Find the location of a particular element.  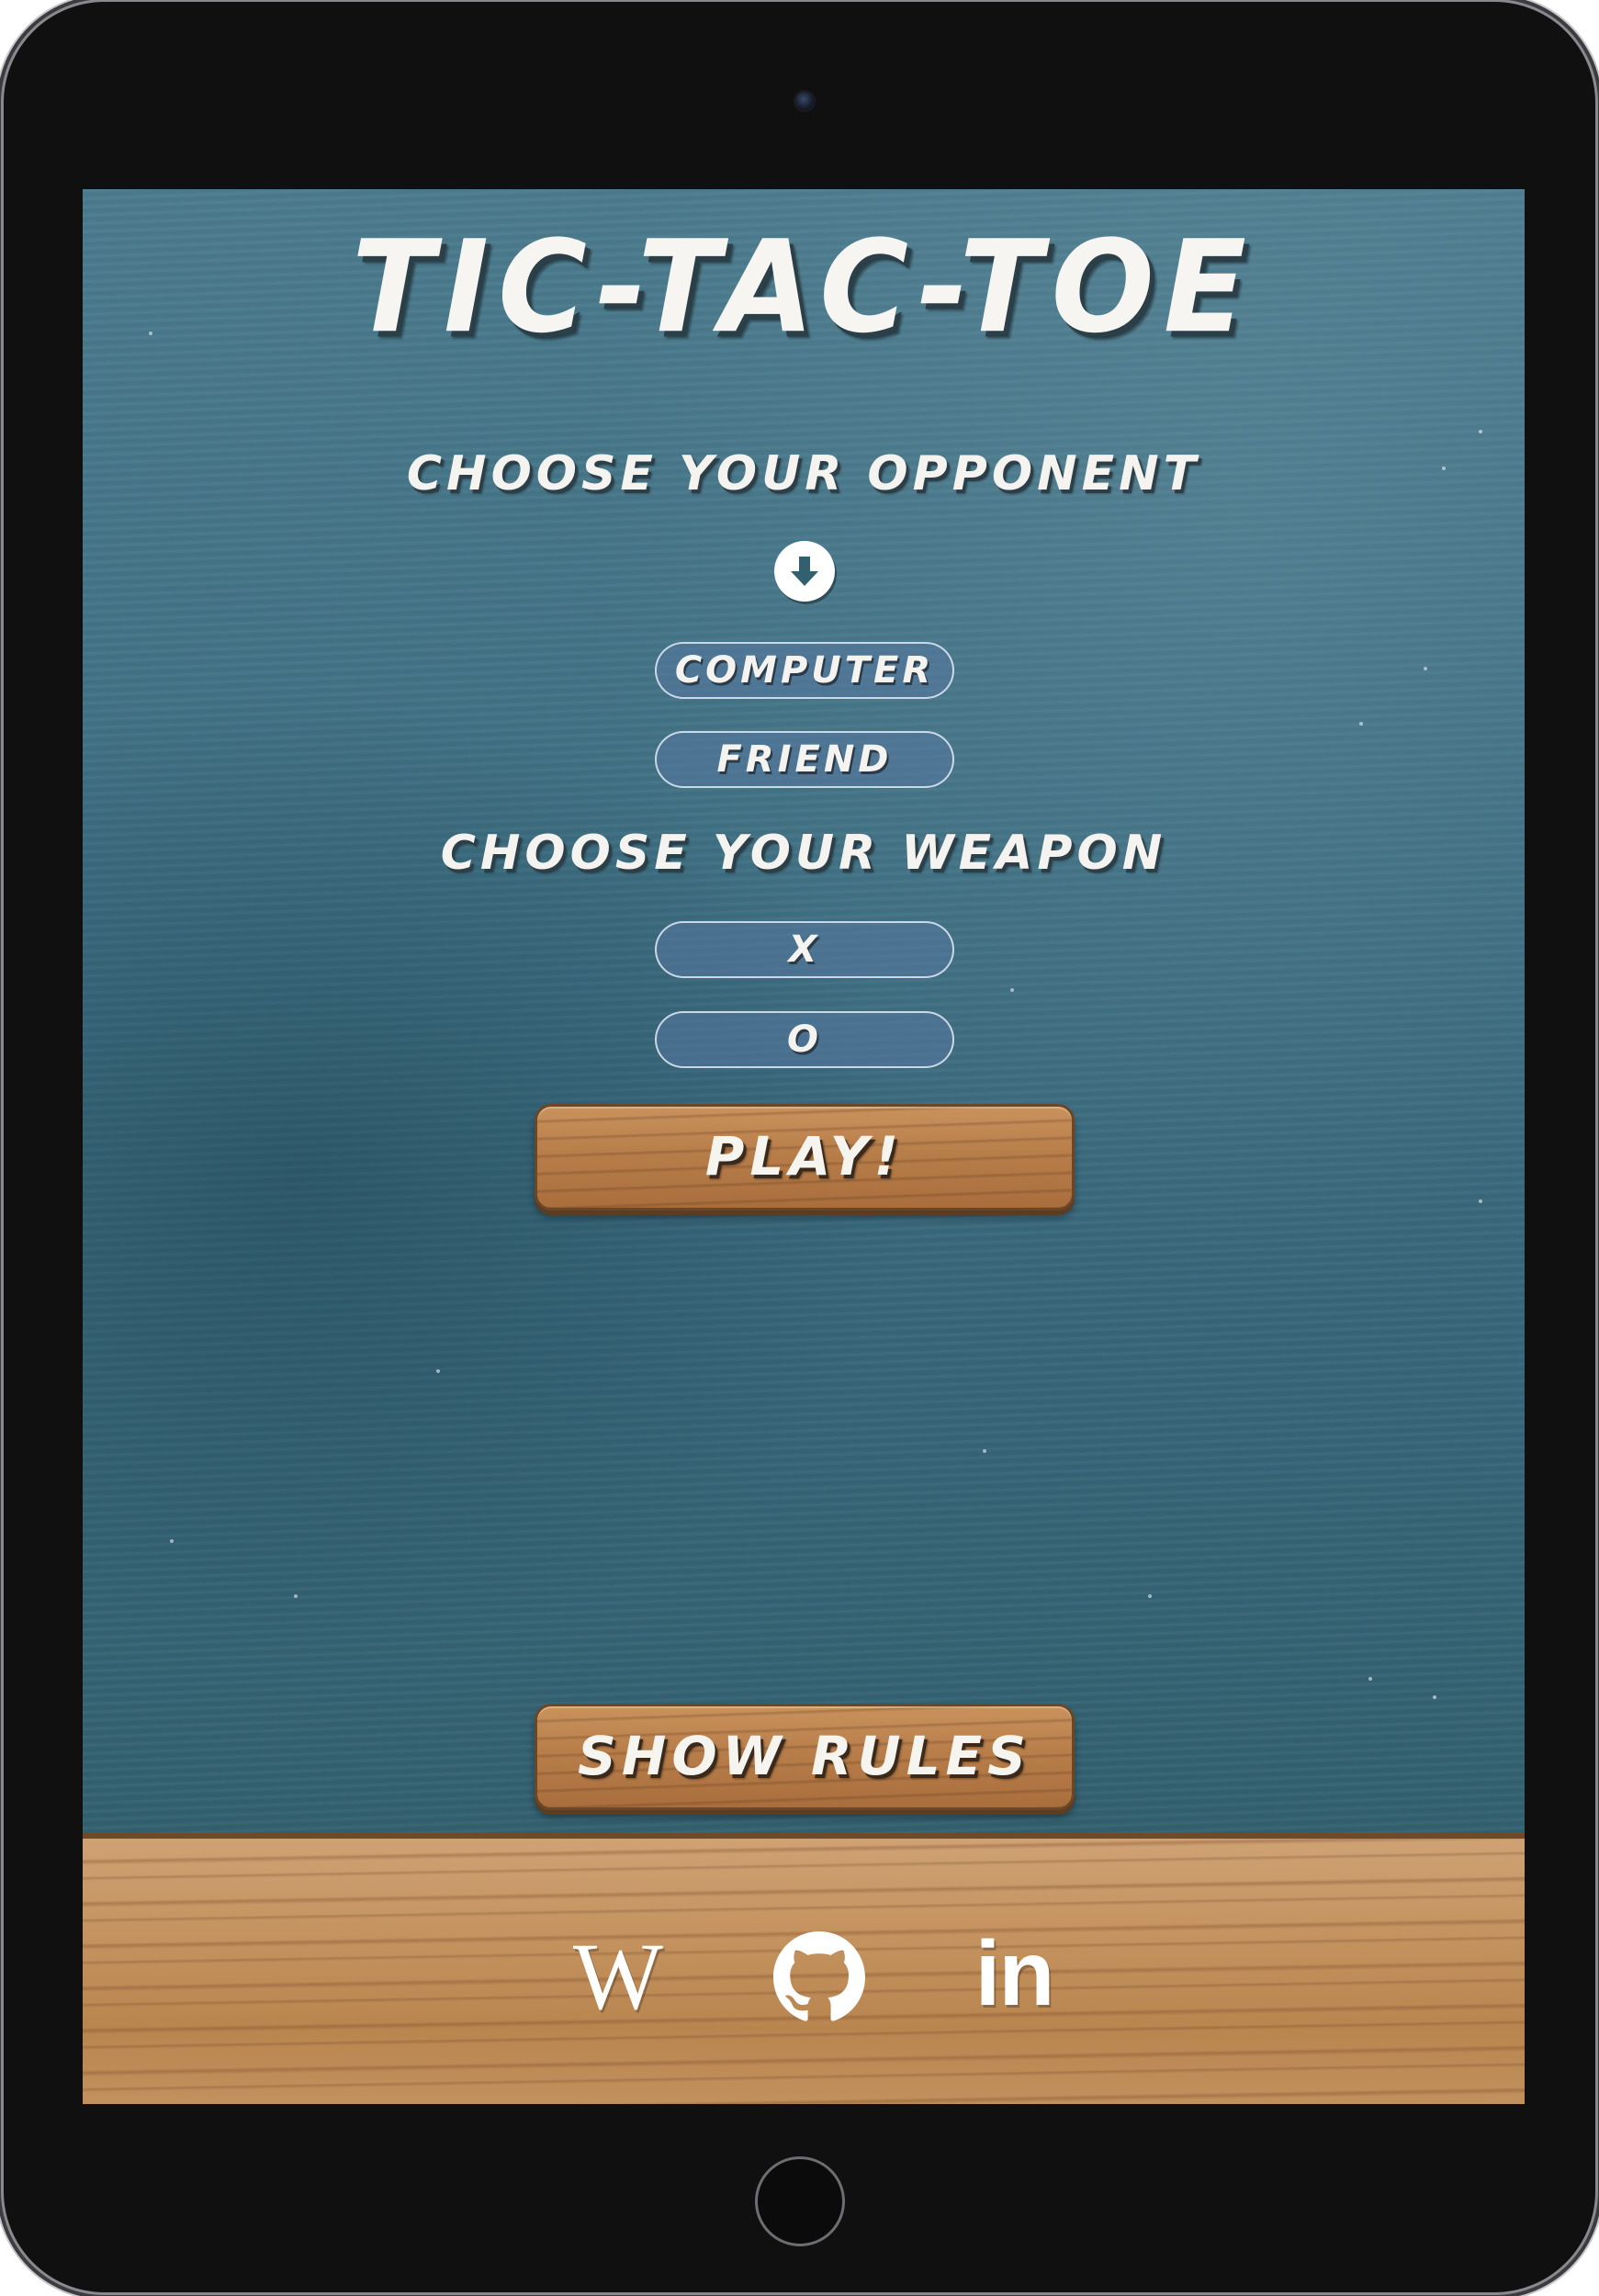

arrow-down-circle-icon is located at coordinates (804, 571).